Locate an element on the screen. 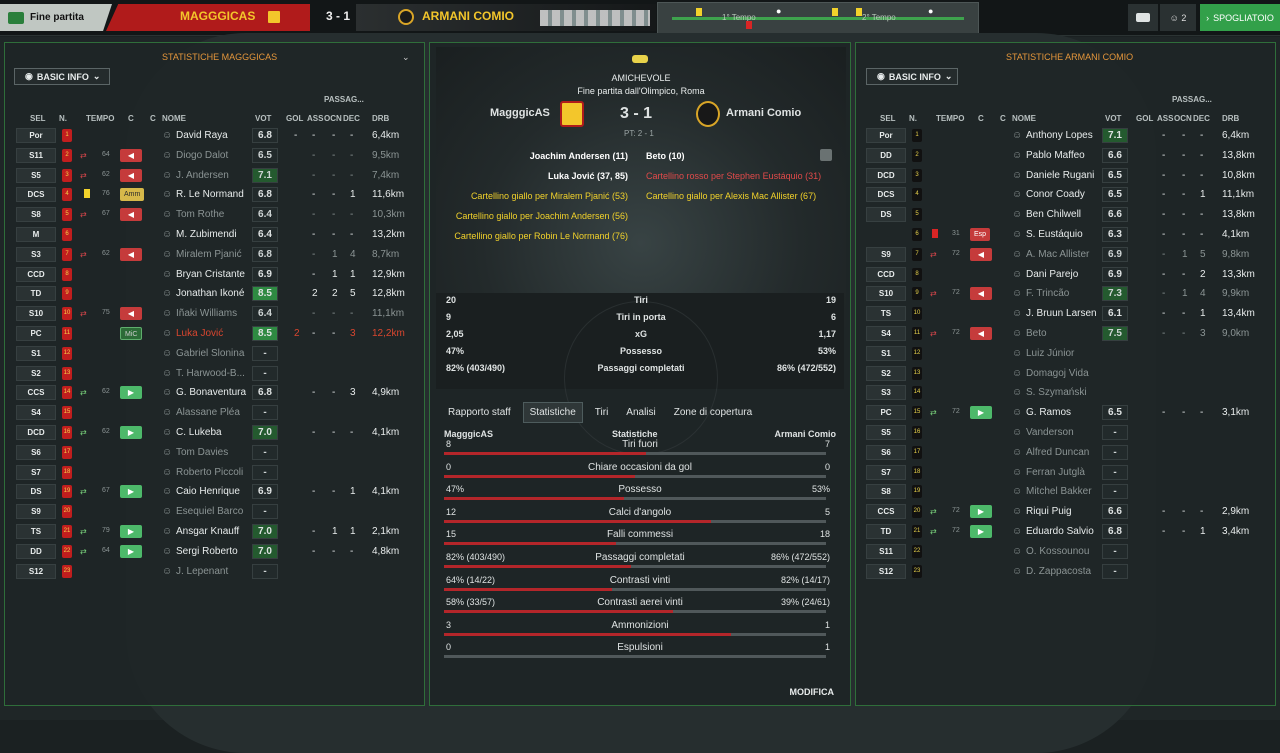 The height and width of the screenshot is (753, 1280). position-badge: S10 is located at coordinates (886, 294).